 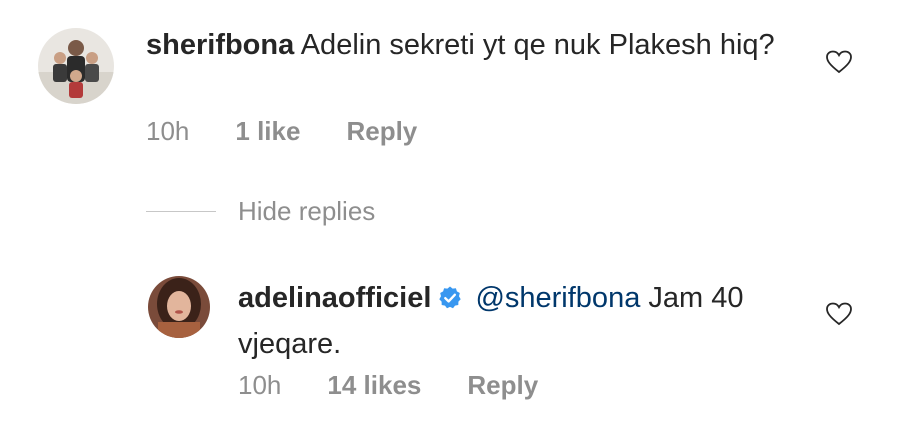 What do you see at coordinates (307, 211) in the screenshot?
I see `hide-replies-label: Hide replies` at bounding box center [307, 211].